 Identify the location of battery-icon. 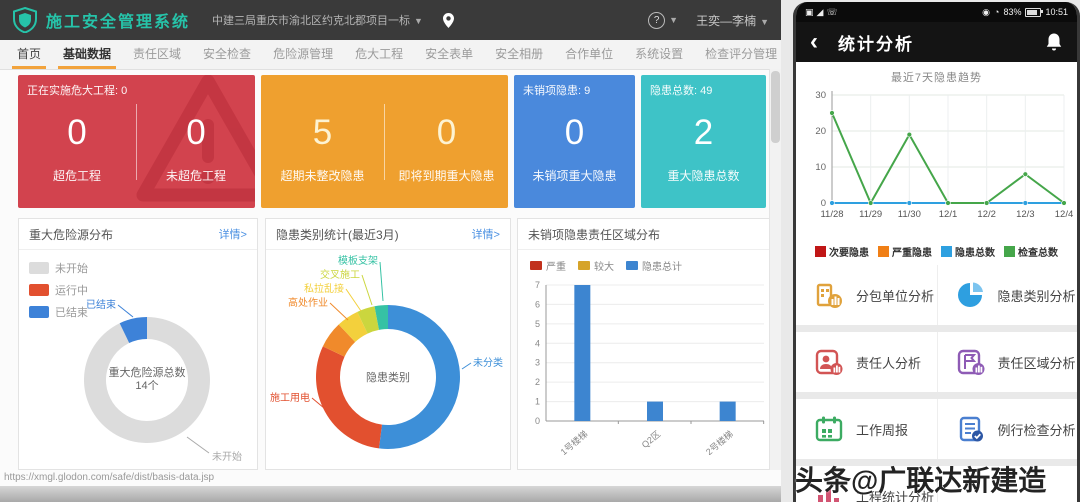
(1034, 12).